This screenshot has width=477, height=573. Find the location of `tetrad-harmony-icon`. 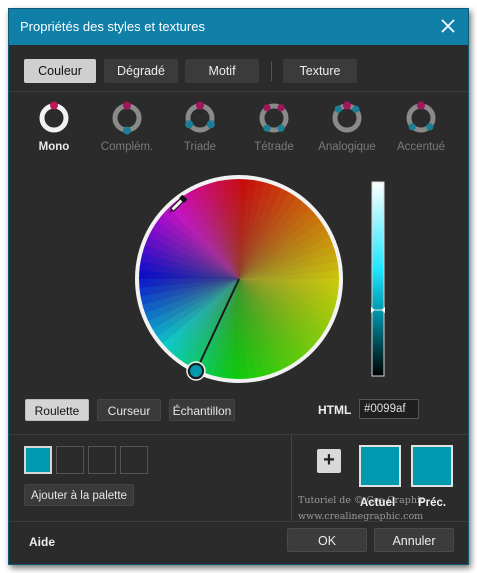

tetrad-harmony-icon is located at coordinates (274, 118).